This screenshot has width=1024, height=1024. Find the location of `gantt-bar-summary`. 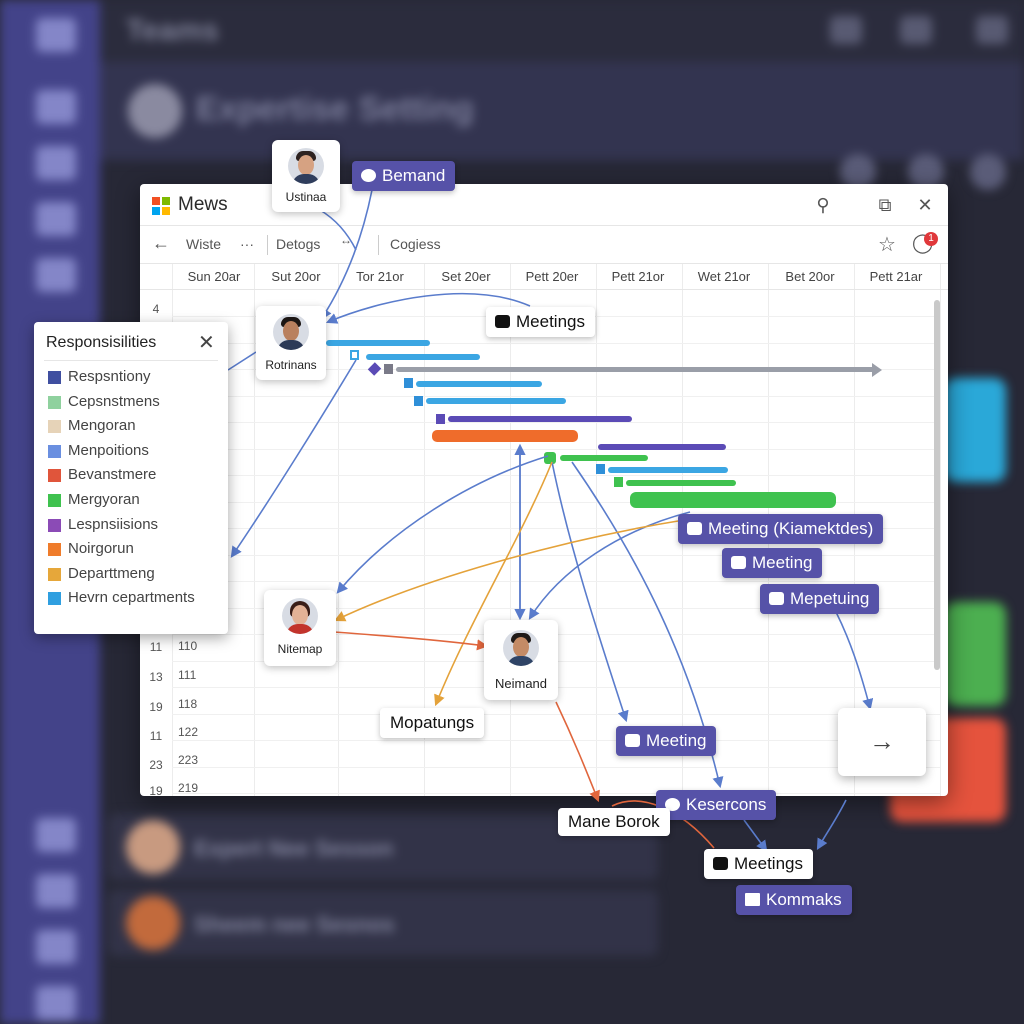

gantt-bar-summary is located at coordinates (636, 369).